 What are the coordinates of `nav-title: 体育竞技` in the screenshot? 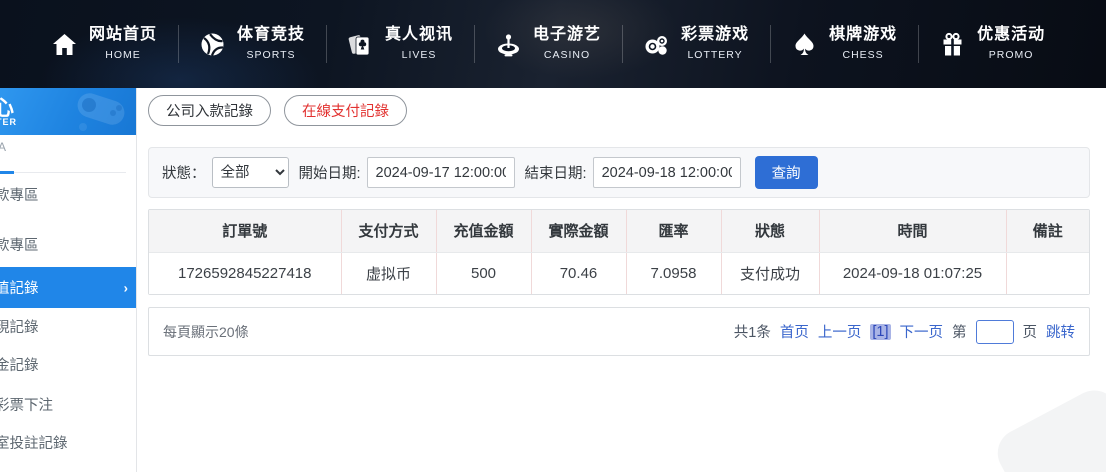 It's located at (271, 34).